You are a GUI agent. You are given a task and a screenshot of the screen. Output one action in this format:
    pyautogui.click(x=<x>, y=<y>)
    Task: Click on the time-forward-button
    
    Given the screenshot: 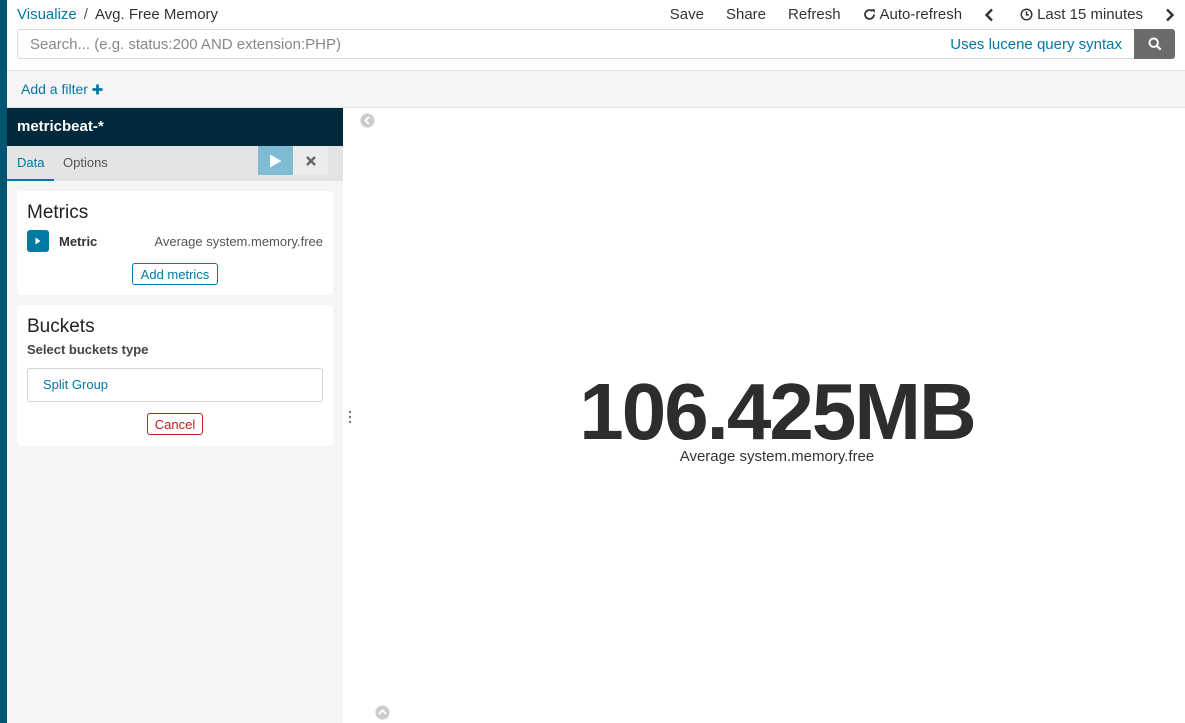 What is the action you would take?
    pyautogui.click(x=1172, y=15)
    